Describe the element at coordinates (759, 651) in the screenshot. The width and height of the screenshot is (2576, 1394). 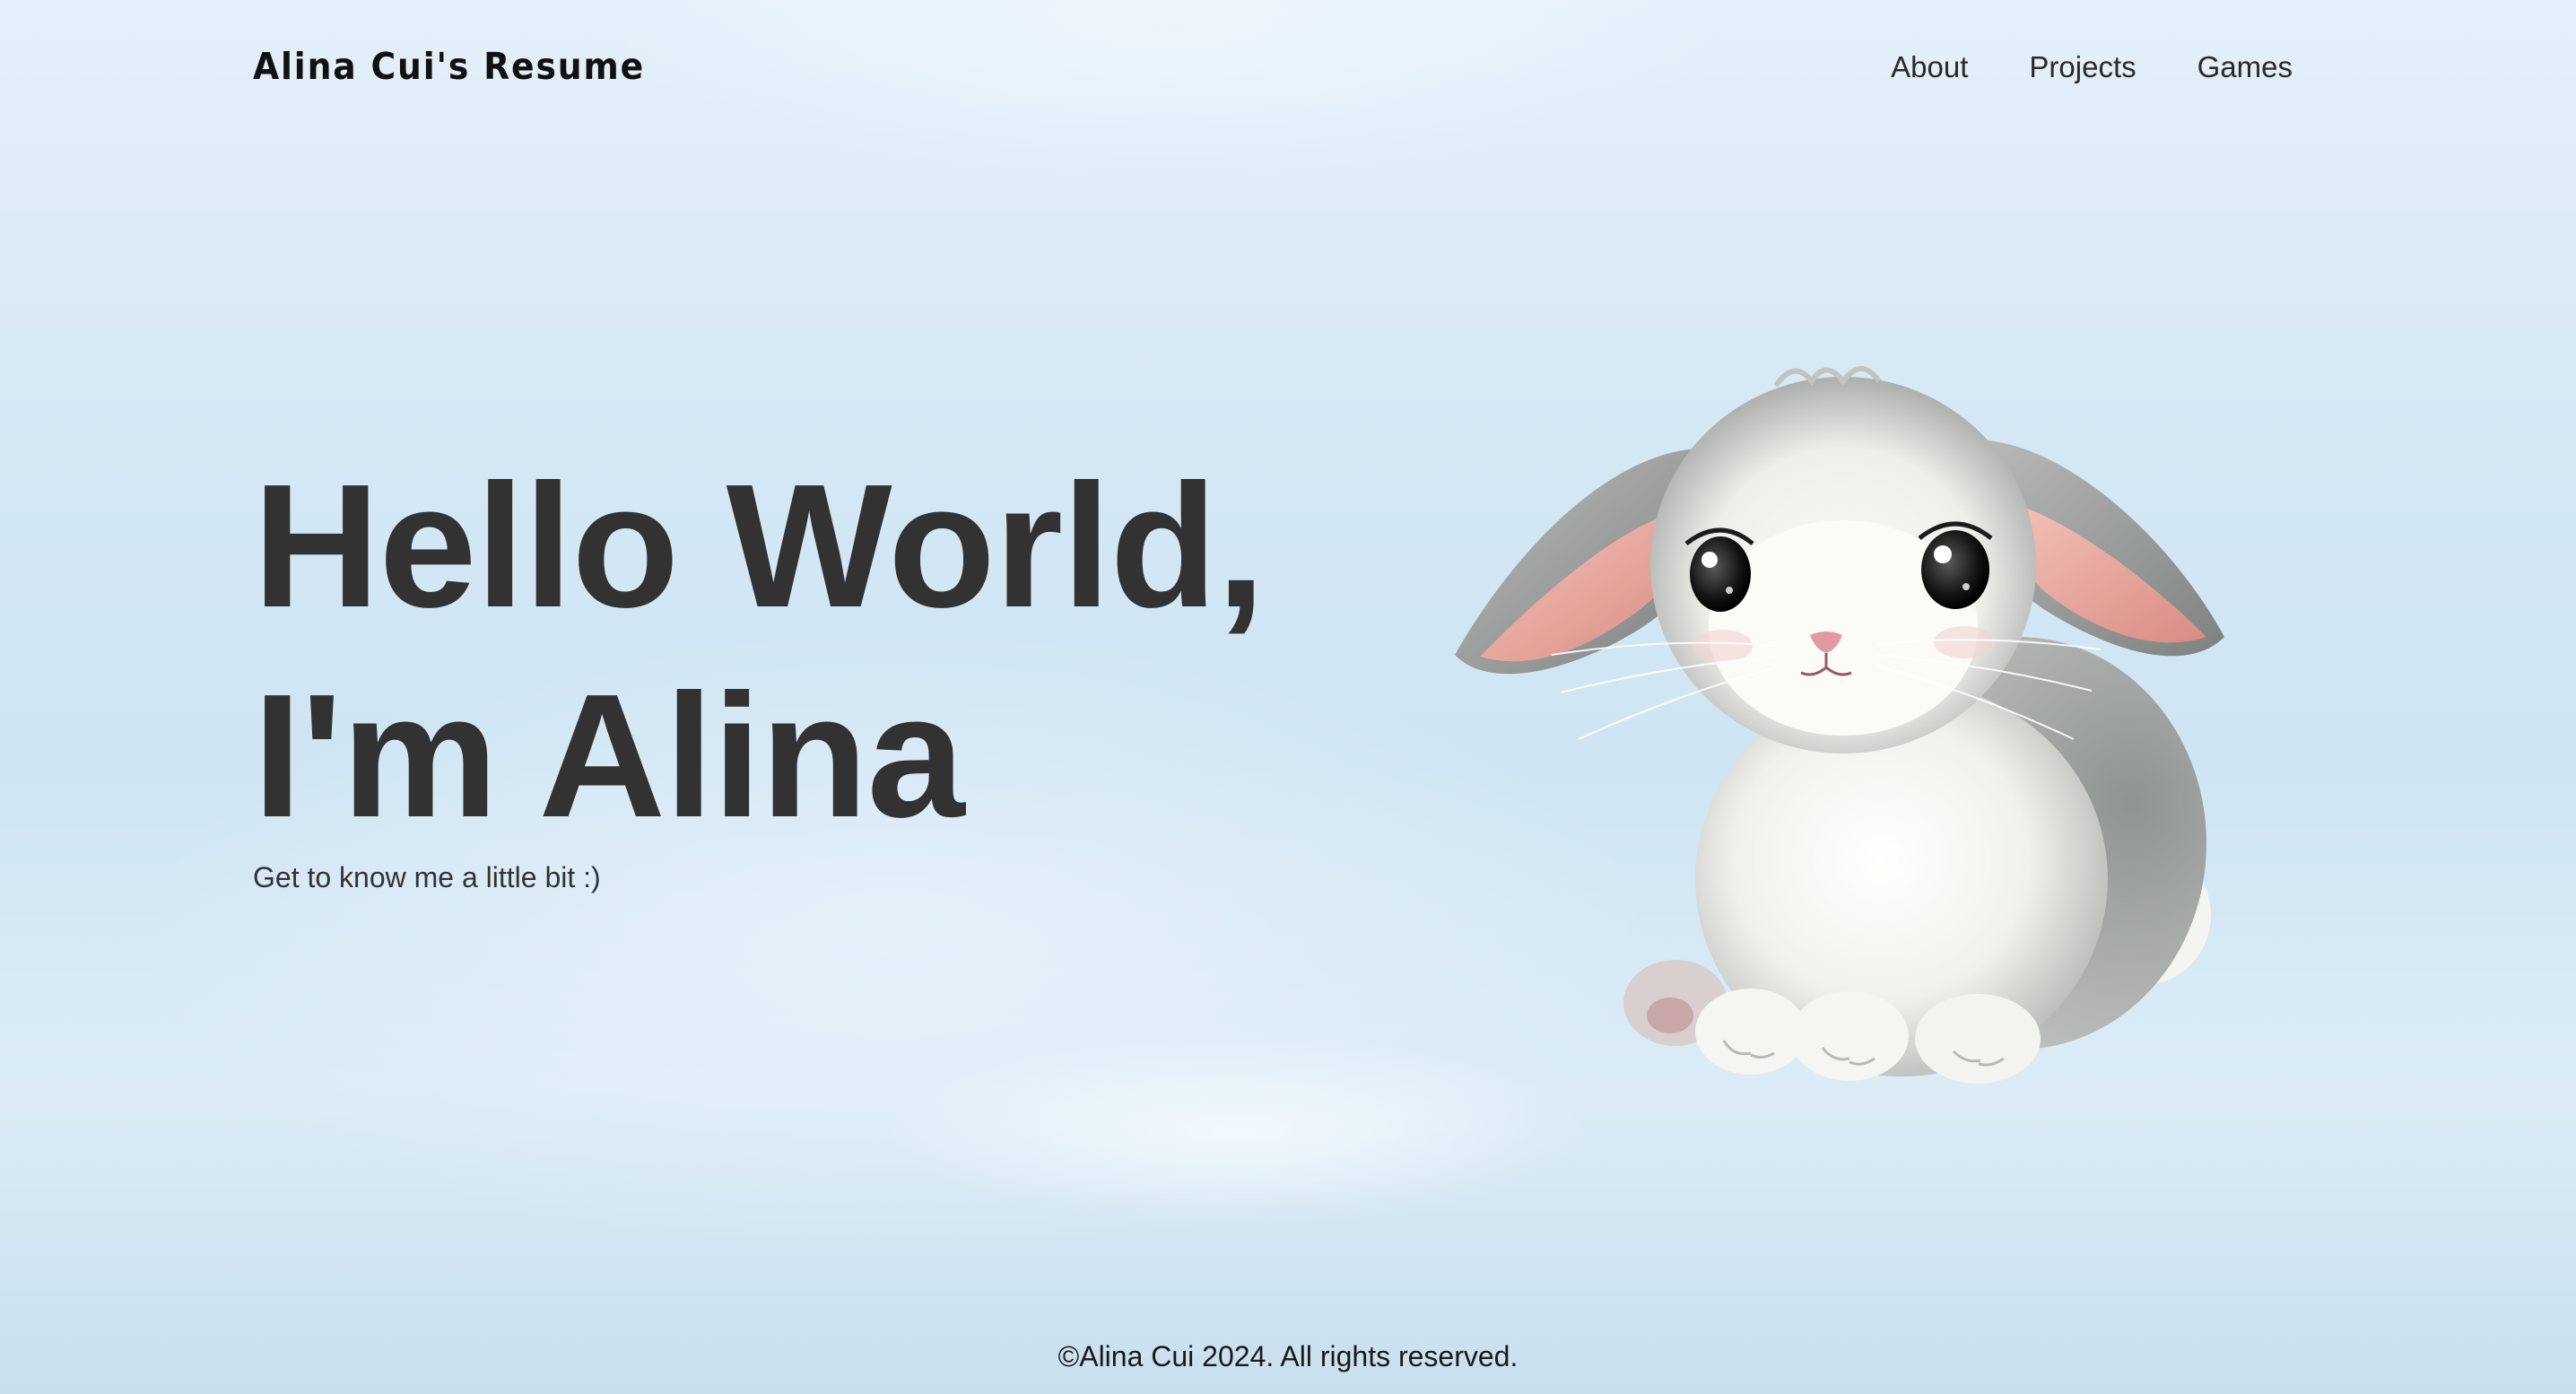
I see `hero-heading: Hello World, I'm Alina` at that location.